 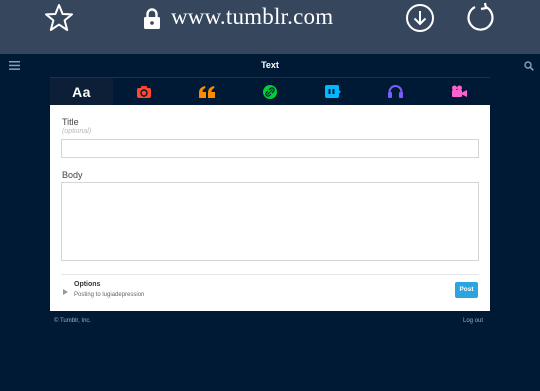 I want to click on logout-link: Log out, so click(x=473, y=321).